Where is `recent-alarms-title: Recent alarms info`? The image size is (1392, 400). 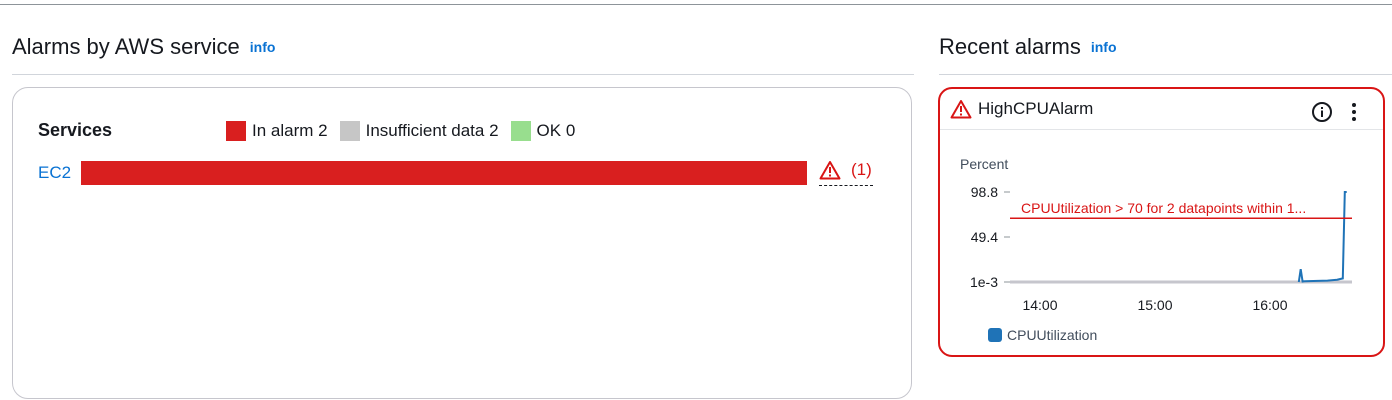
recent-alarms-title: Recent alarms info is located at coordinates (1028, 46).